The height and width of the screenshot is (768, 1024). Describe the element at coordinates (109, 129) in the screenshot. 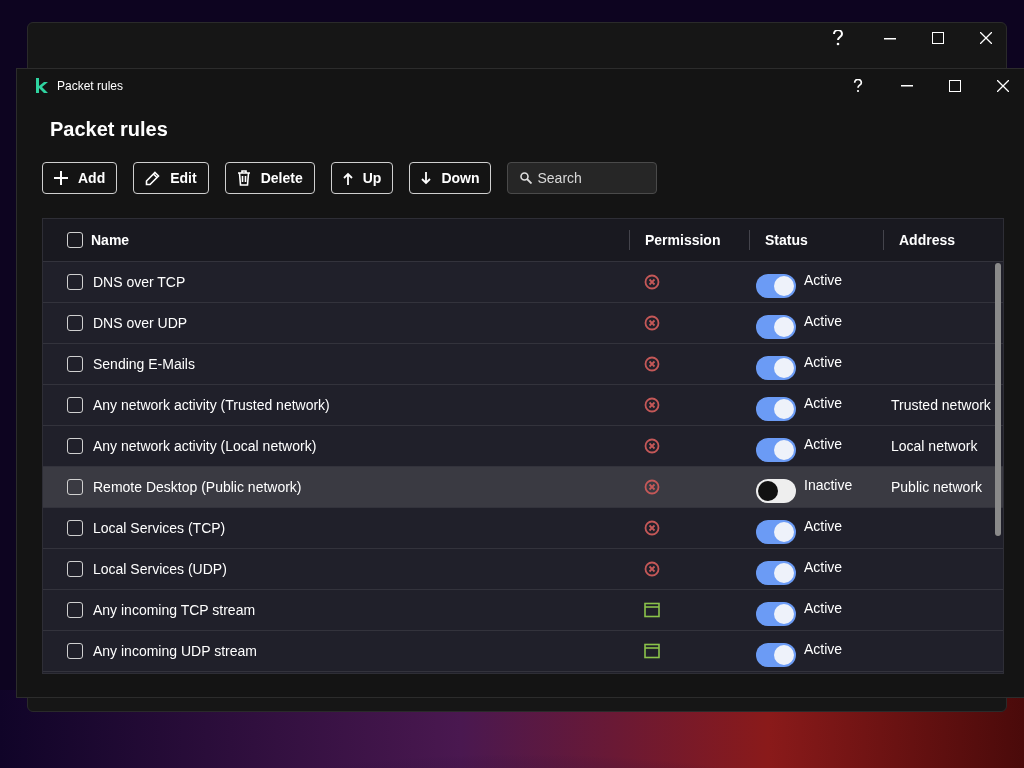

I see `page-heading: Packet rules` at that location.